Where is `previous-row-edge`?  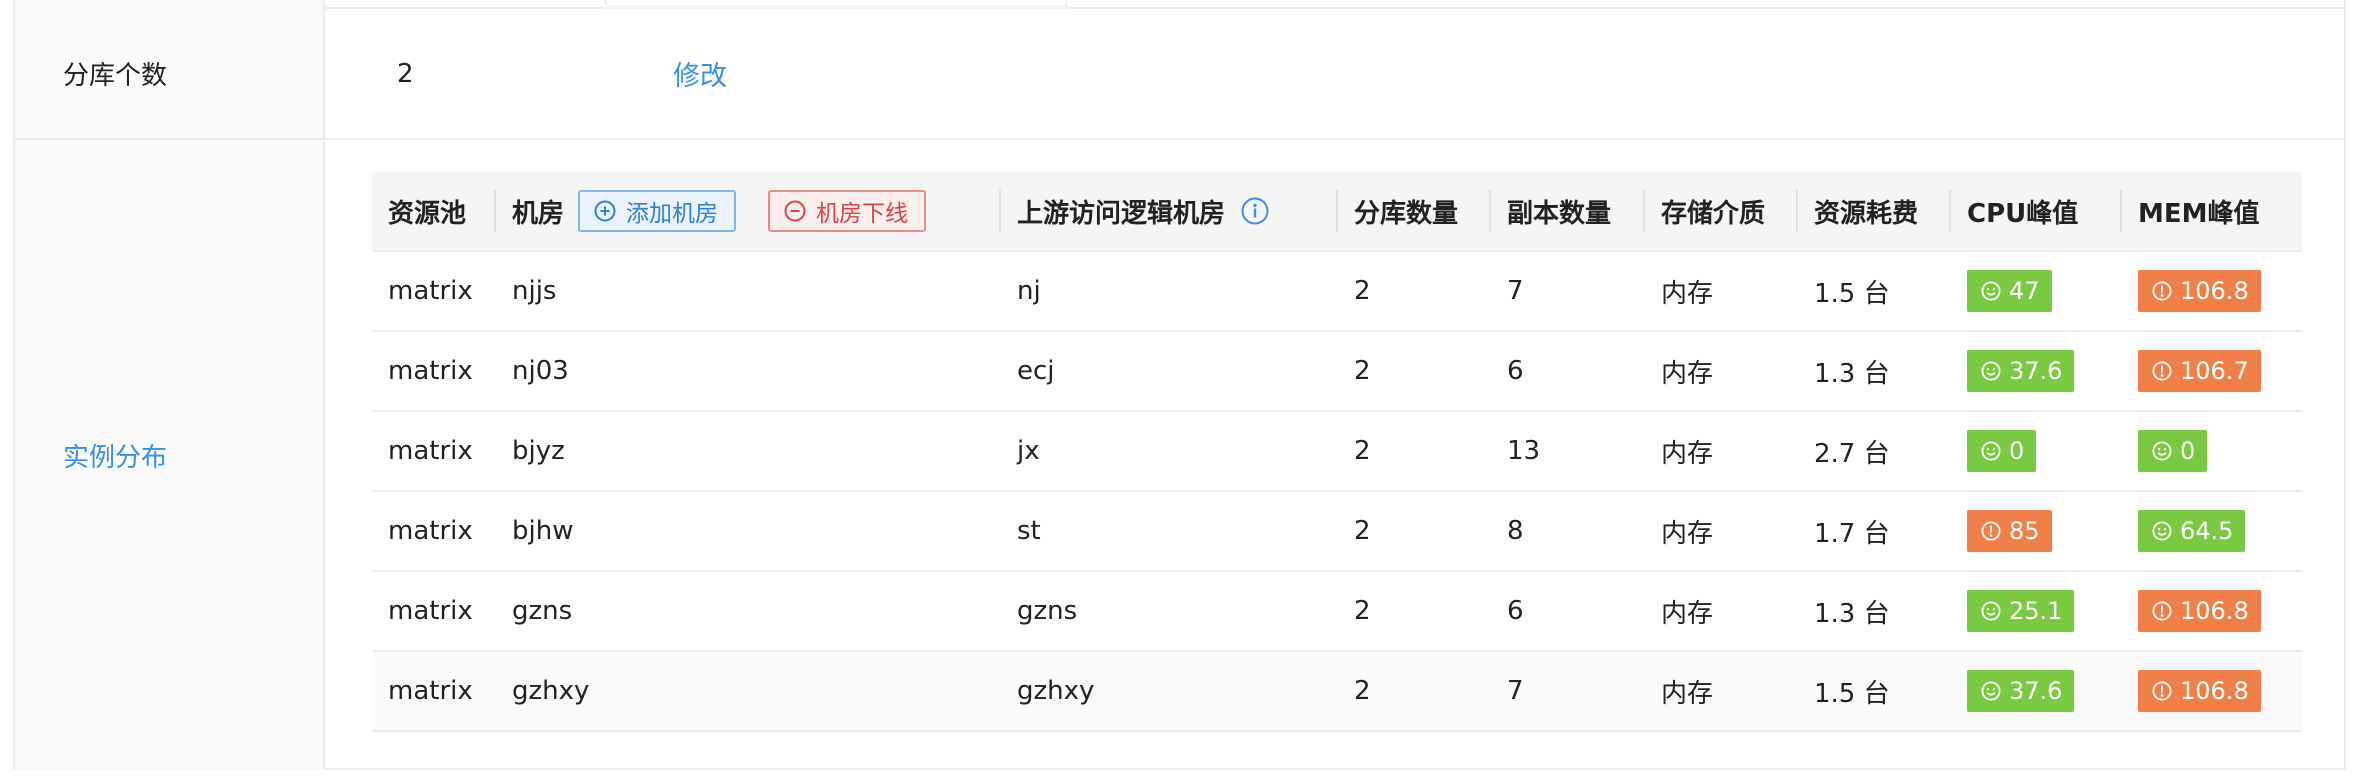 previous-row-edge is located at coordinates (1179, 4).